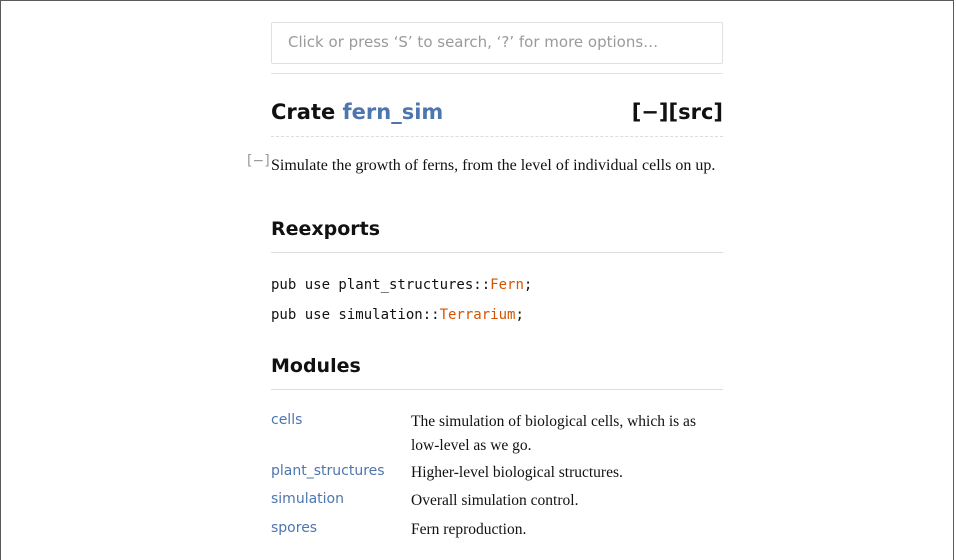  Describe the element at coordinates (495, 500) in the screenshot. I see `module-desc-simulation: Overall simulation control.` at that location.